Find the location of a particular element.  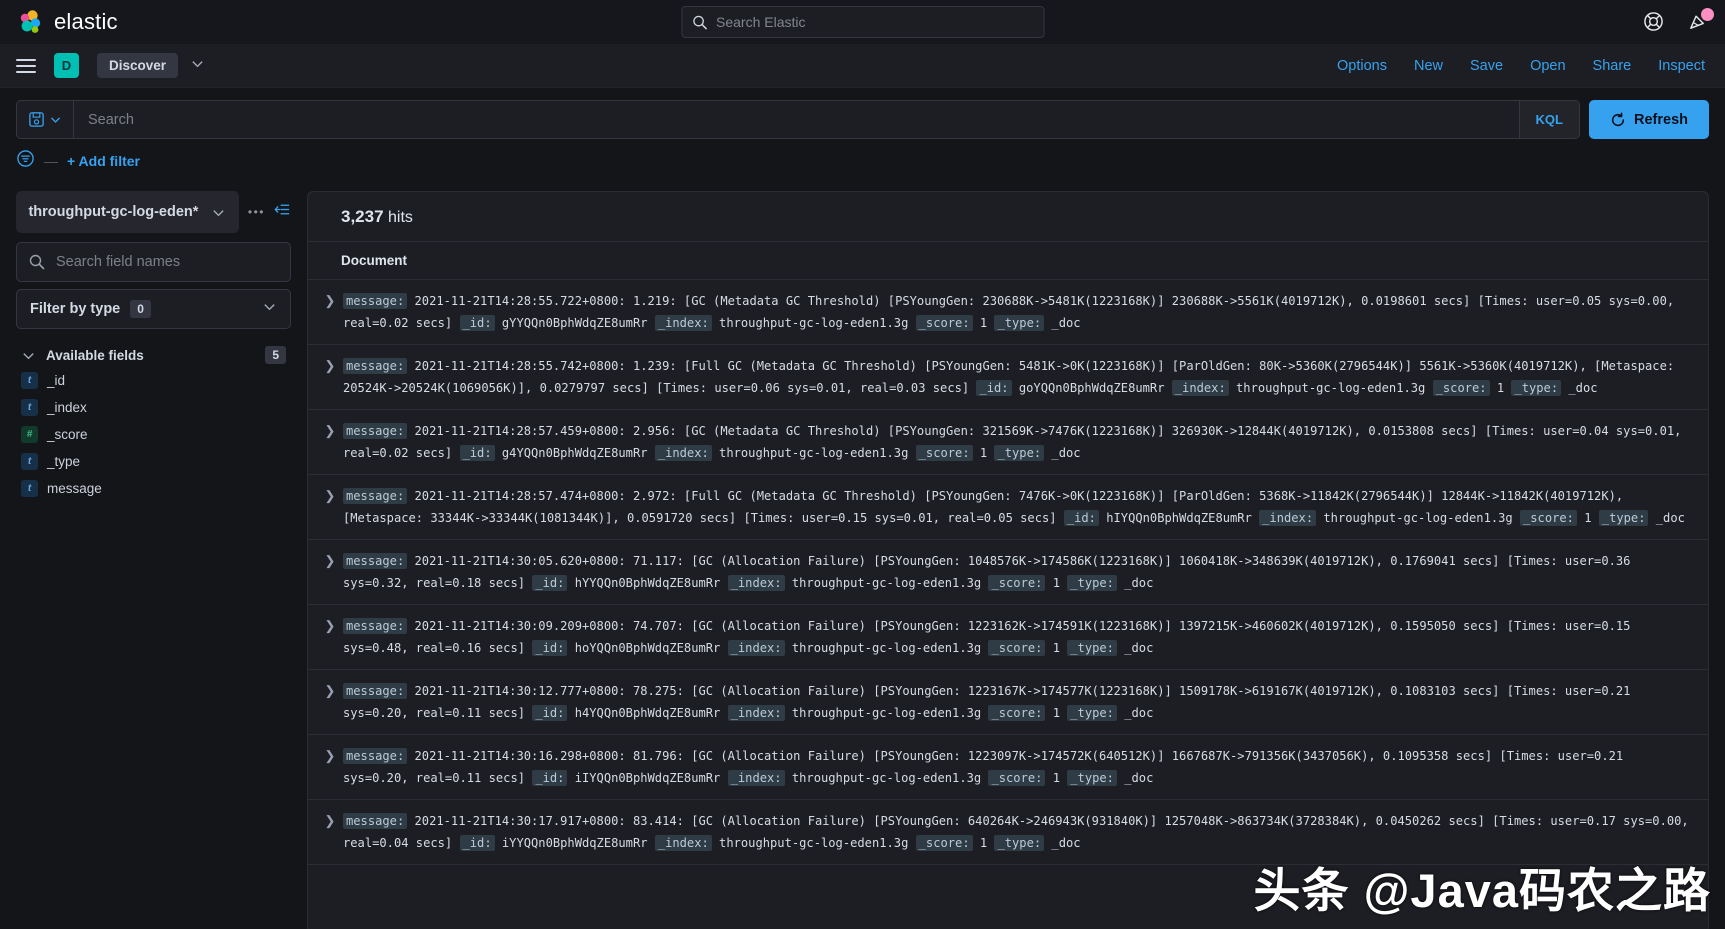

document-field-value: hYYQQn0BphWdqZE8umRr is located at coordinates (647, 583).